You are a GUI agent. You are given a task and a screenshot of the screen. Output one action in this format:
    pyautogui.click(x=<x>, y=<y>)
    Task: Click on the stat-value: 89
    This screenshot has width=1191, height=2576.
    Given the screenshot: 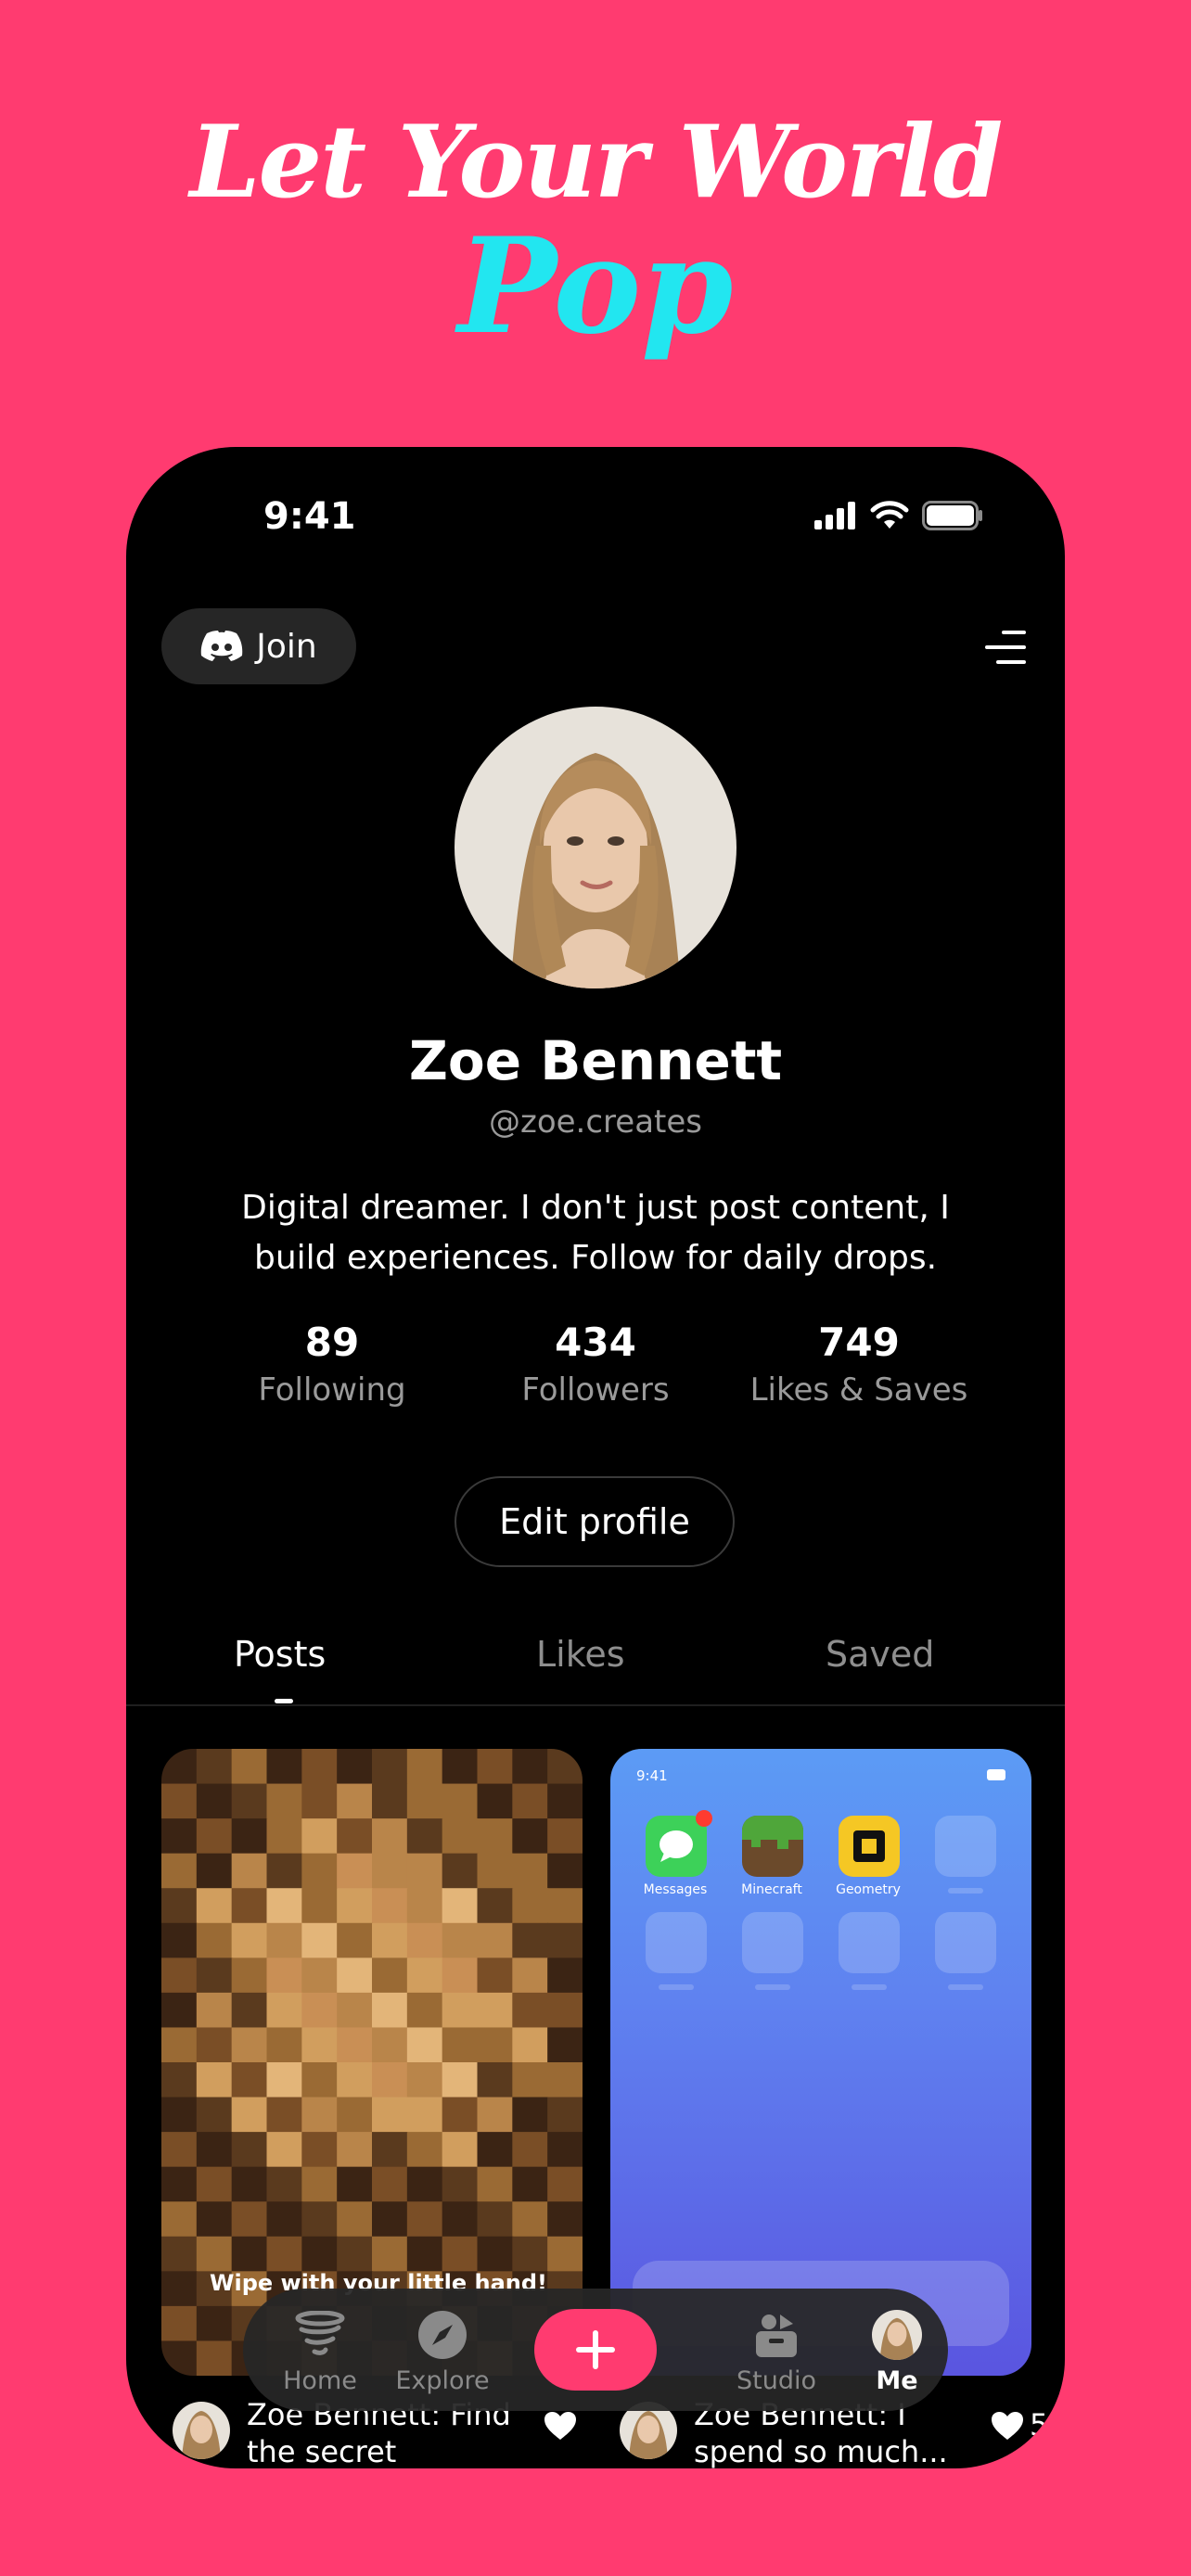 What is the action you would take?
    pyautogui.click(x=332, y=1343)
    